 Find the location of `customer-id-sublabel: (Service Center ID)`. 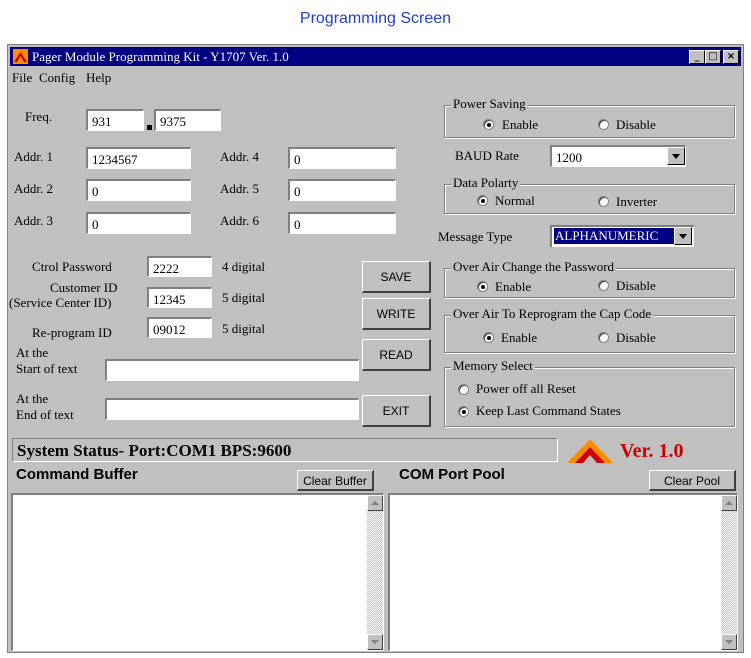

customer-id-sublabel: (Service Center ID) is located at coordinates (60, 302).